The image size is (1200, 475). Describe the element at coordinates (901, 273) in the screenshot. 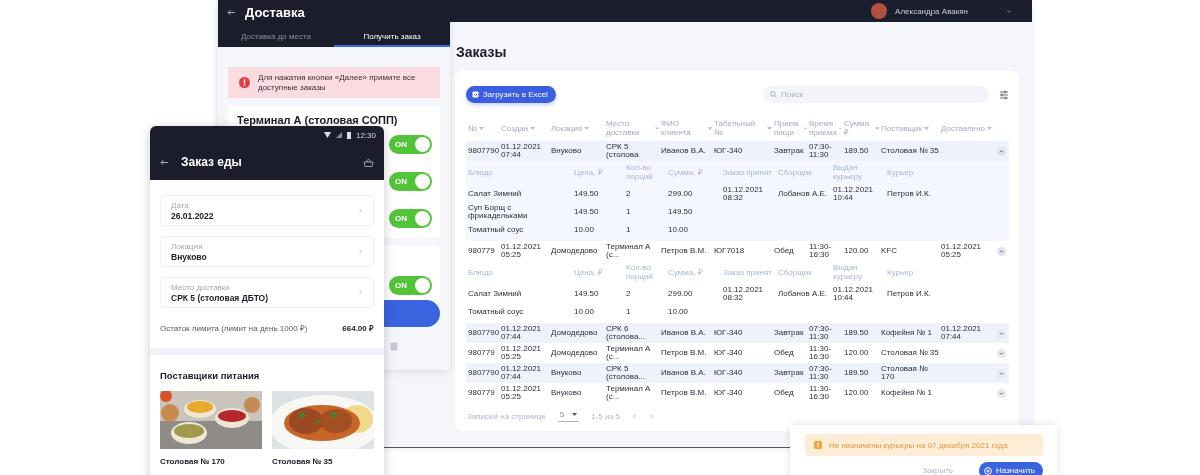

I see `detail-header: Курьер` at that location.